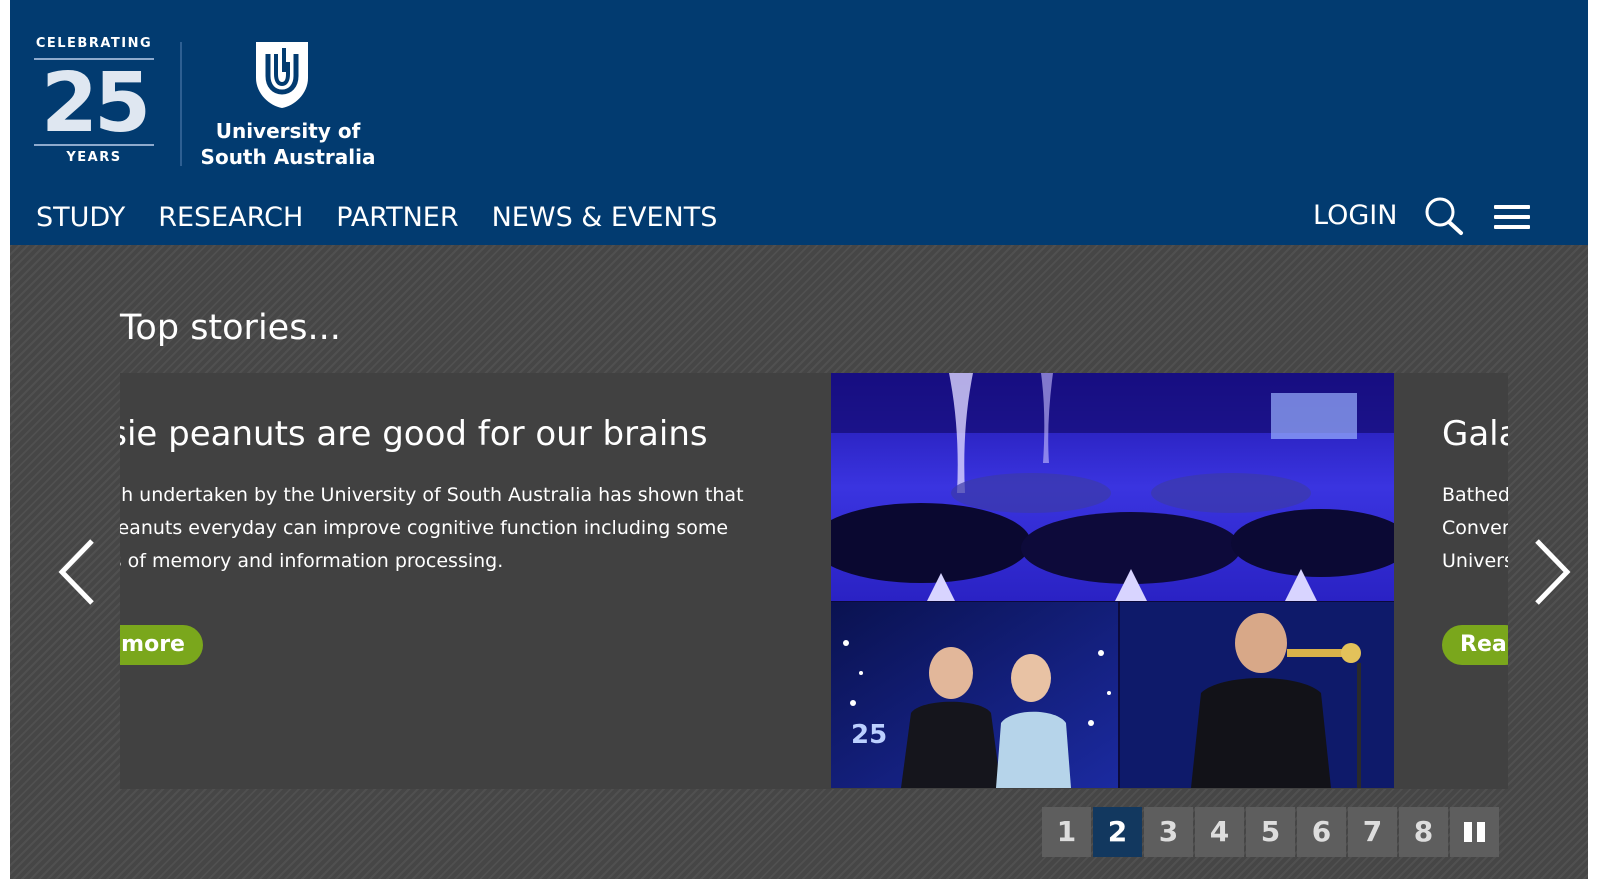 This screenshot has width=1599, height=879. I want to click on page-button-3: 3, so click(1168, 832).